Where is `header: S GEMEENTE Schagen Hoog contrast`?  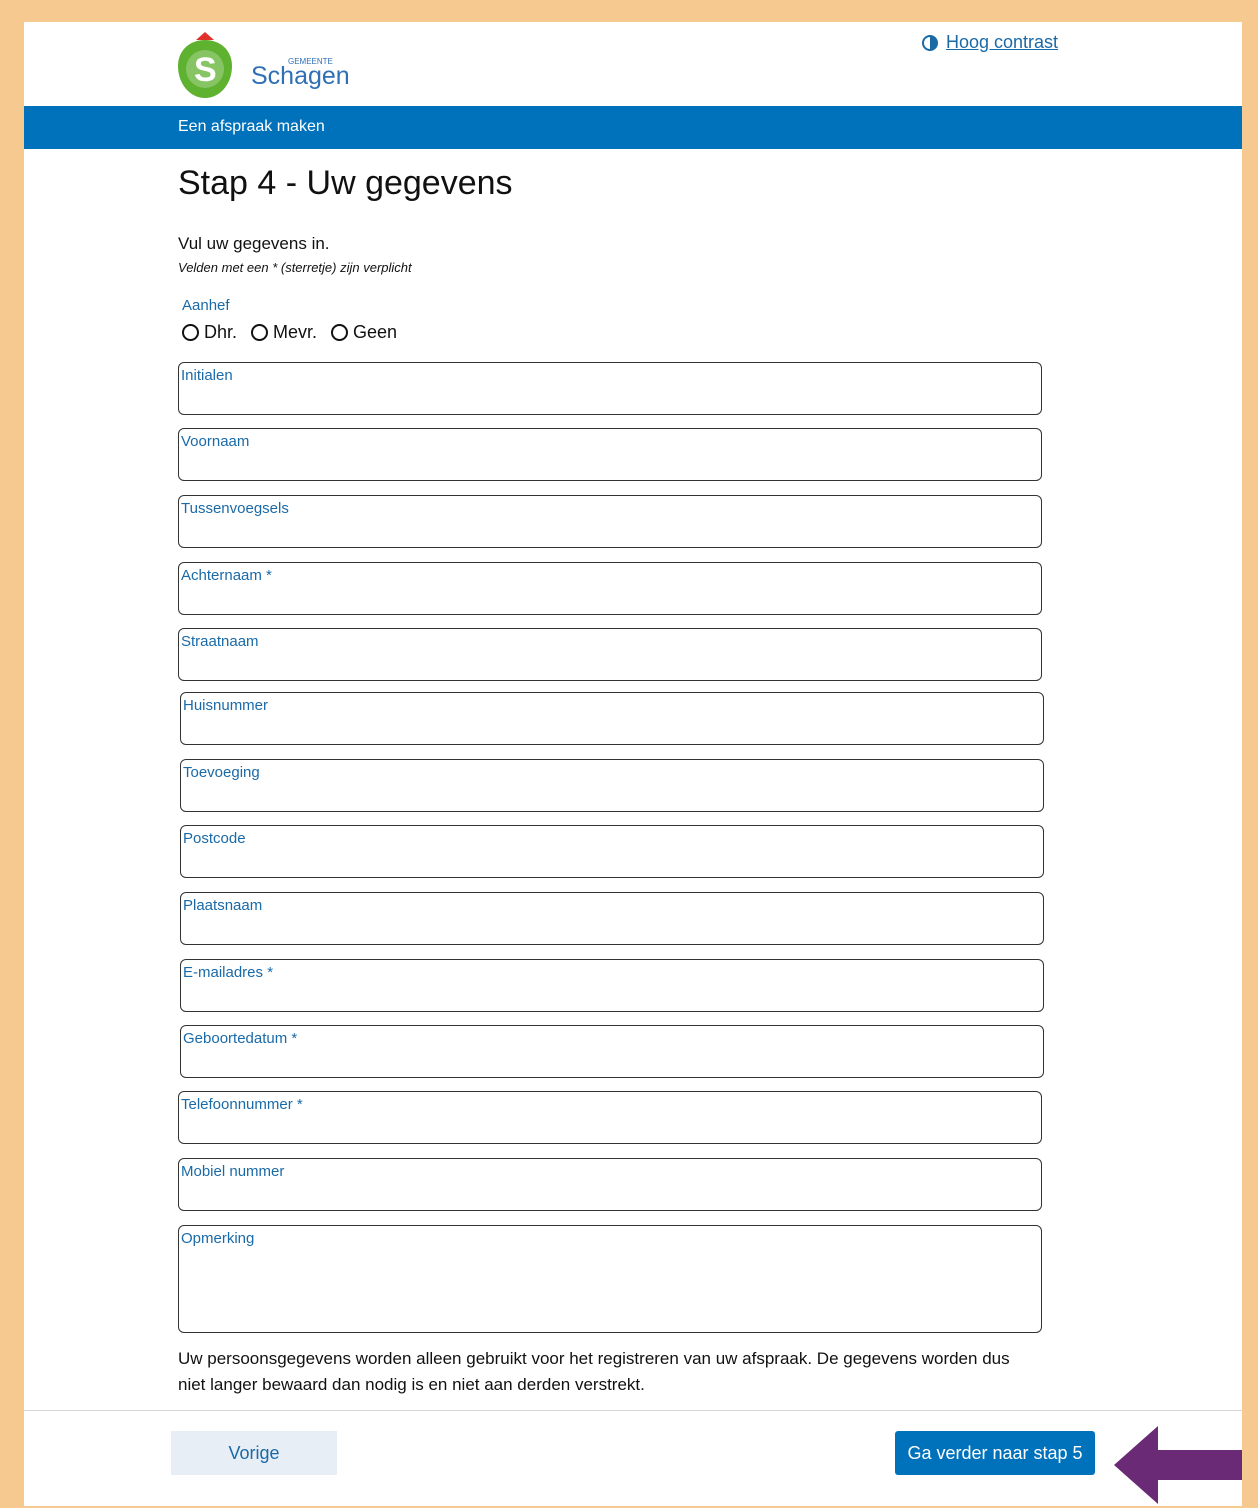
header: S GEMEENTE Schagen Hoog contrast is located at coordinates (633, 64).